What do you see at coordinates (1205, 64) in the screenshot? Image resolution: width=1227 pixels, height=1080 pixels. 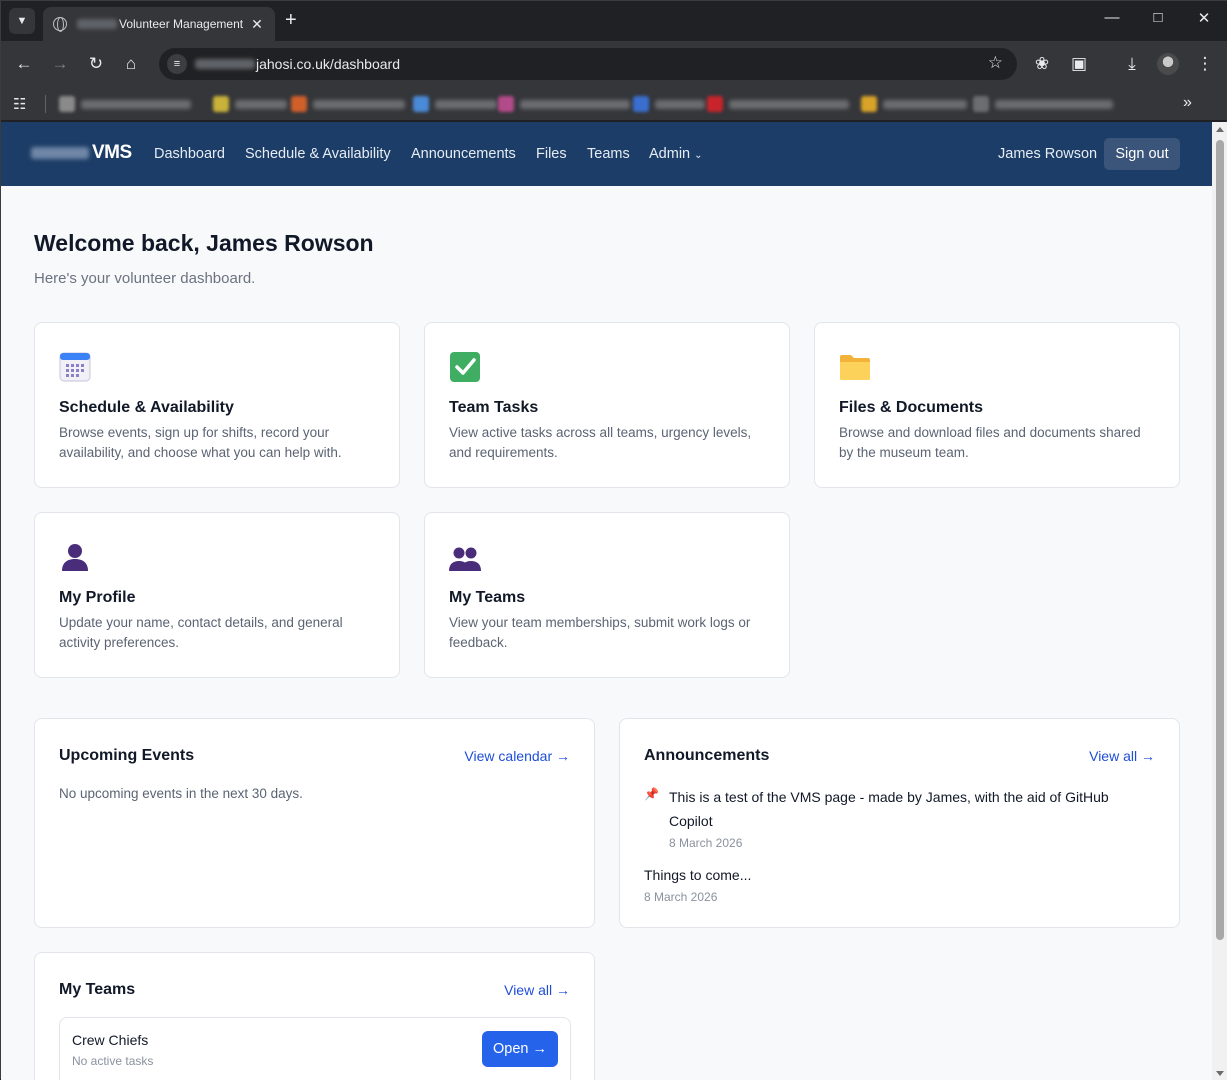 I see `menu-dots-icon: ⋮` at bounding box center [1205, 64].